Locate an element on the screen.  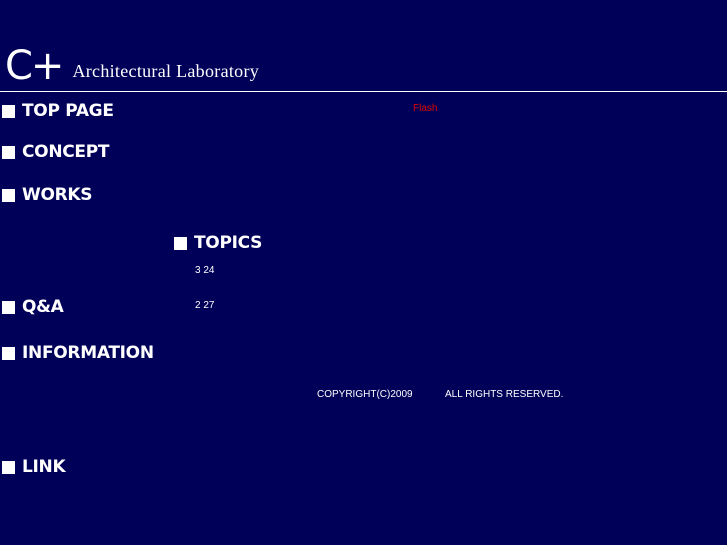
nav-topics: TOPICS is located at coordinates (218, 243).